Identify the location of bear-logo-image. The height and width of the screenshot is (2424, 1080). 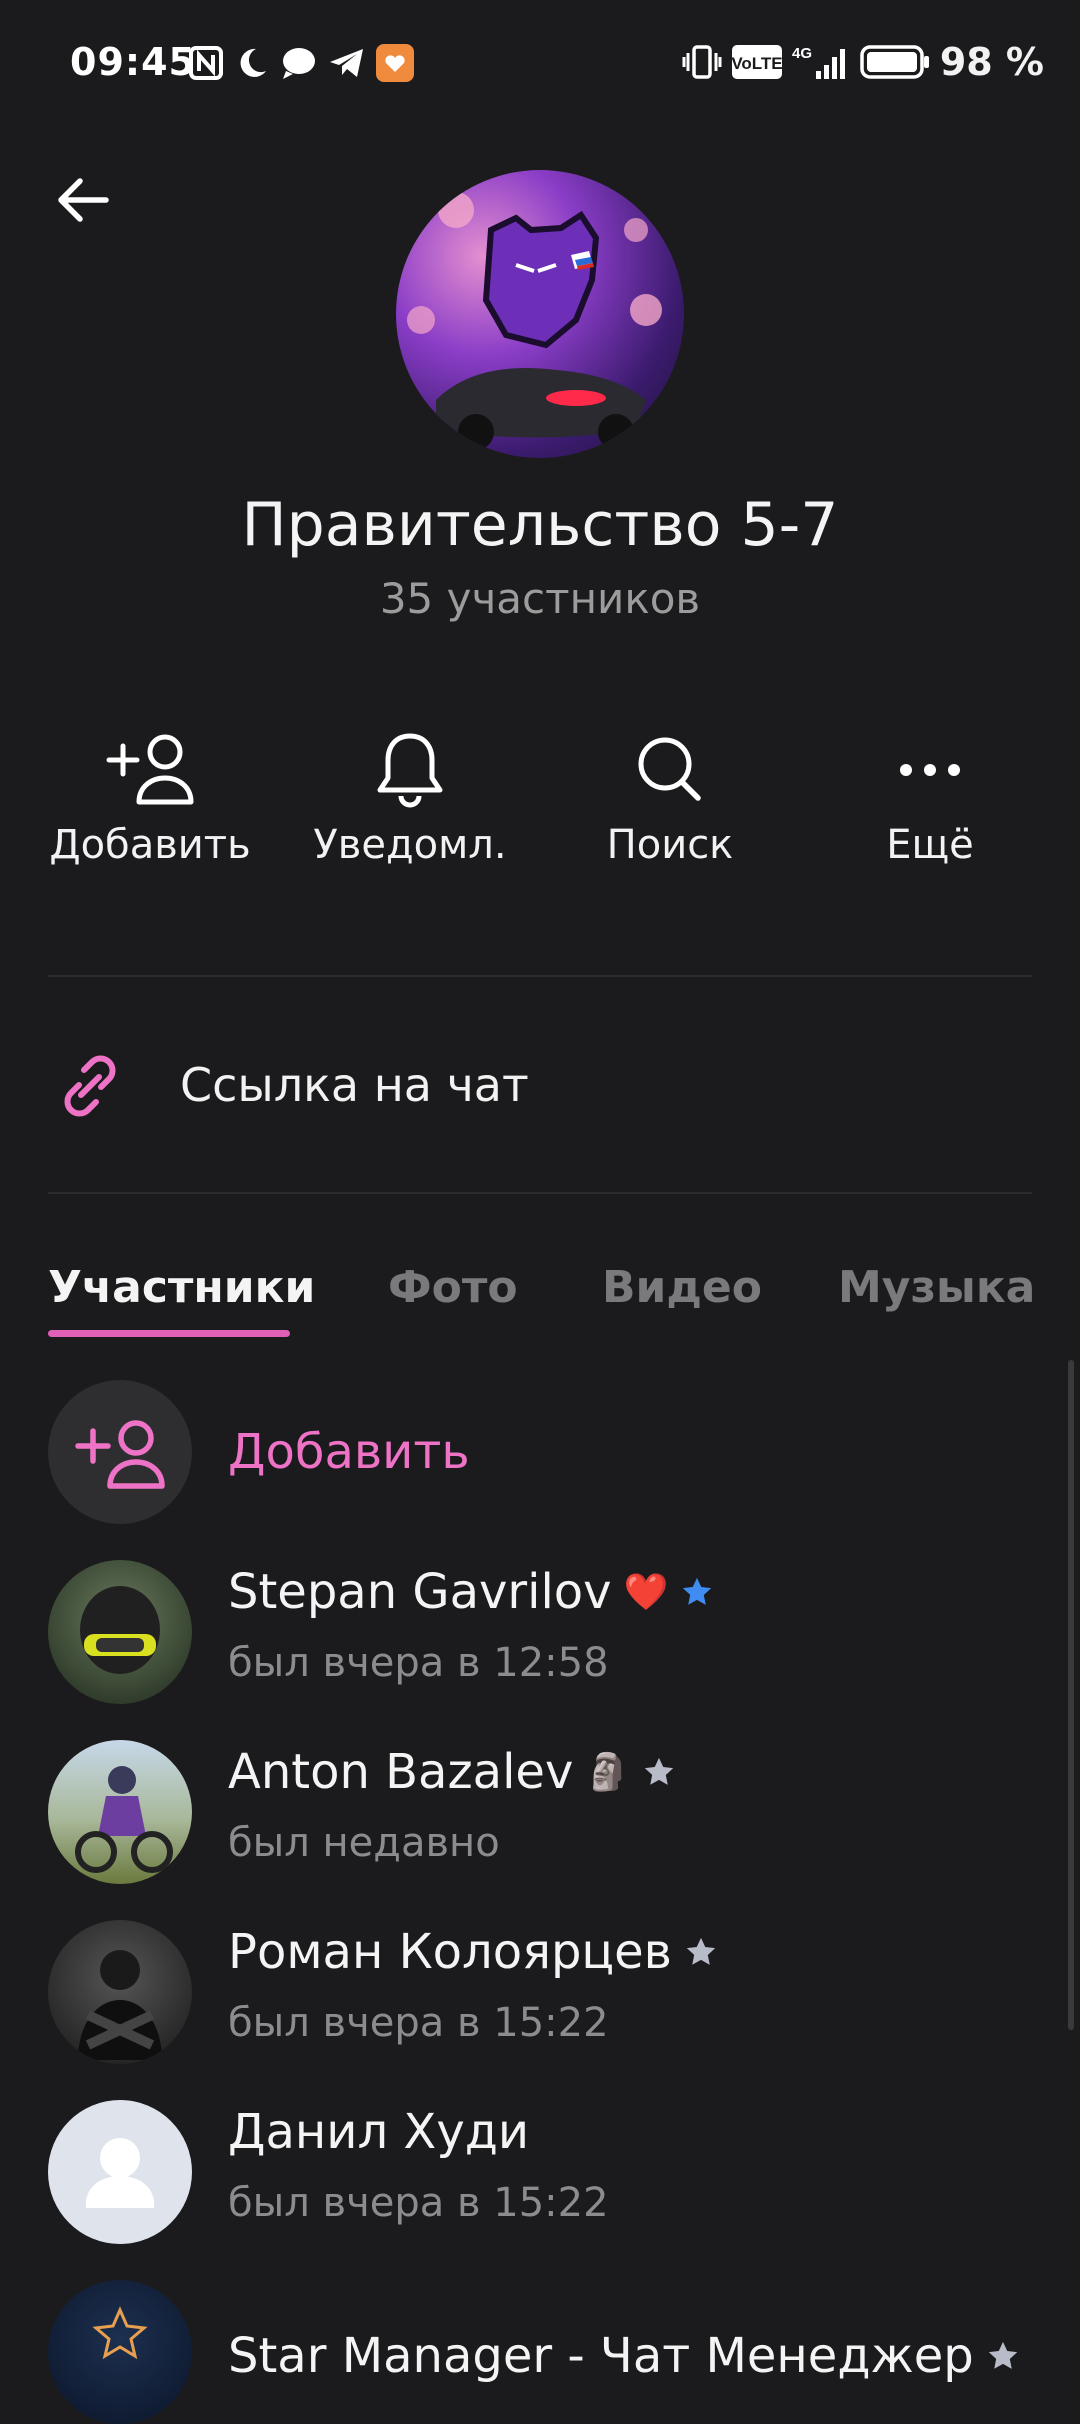
(534, 321).